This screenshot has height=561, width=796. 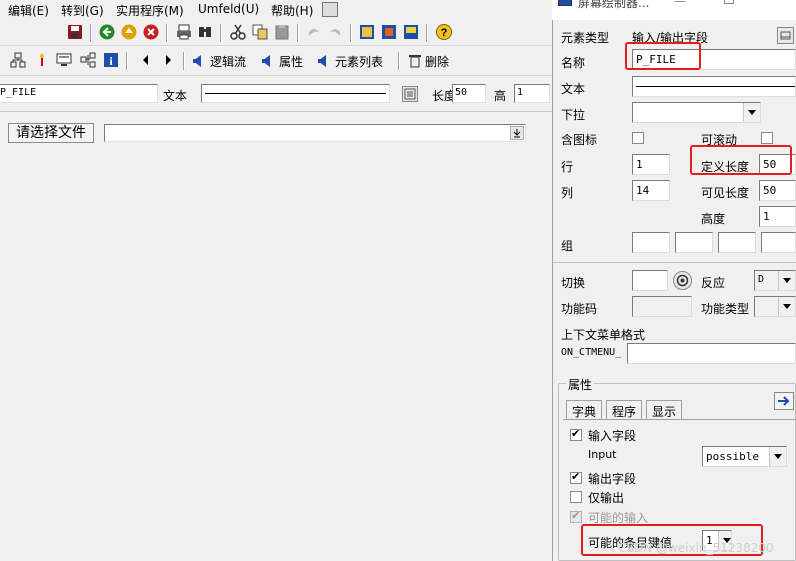 What do you see at coordinates (777, 216) in the screenshot?
I see `height-input: 1` at bounding box center [777, 216].